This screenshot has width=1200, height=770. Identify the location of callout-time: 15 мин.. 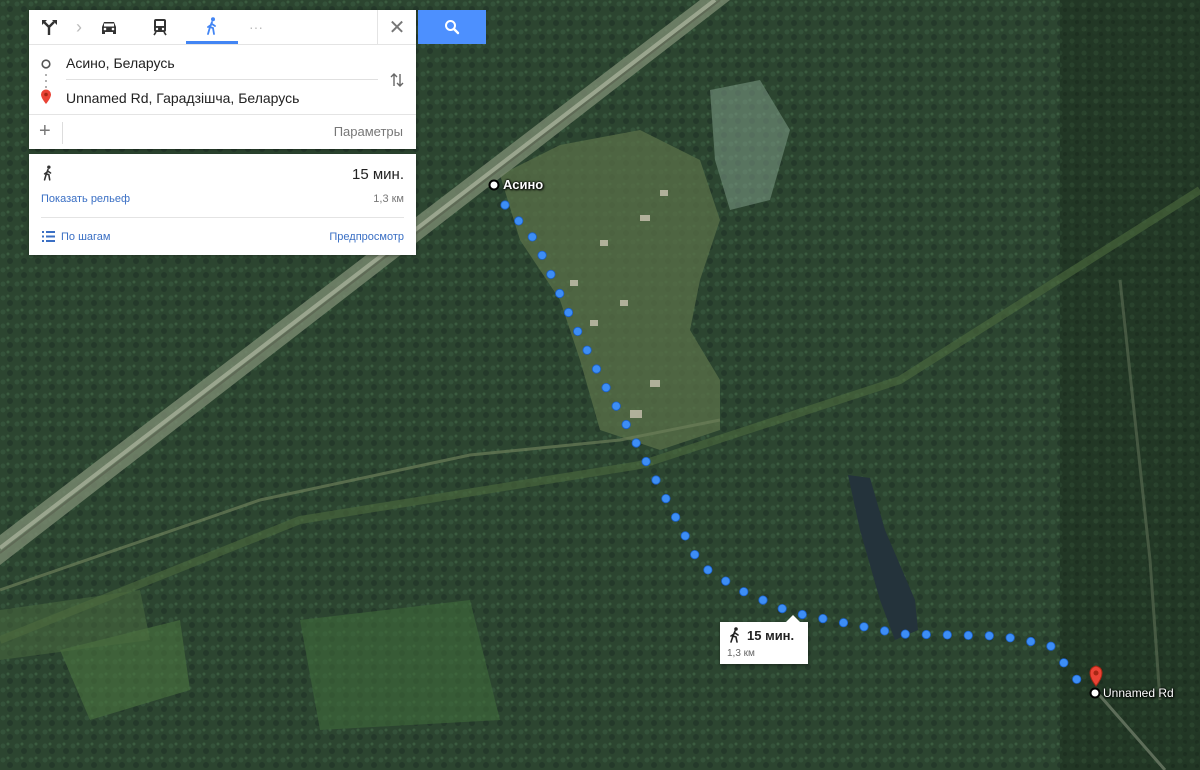
(771, 635).